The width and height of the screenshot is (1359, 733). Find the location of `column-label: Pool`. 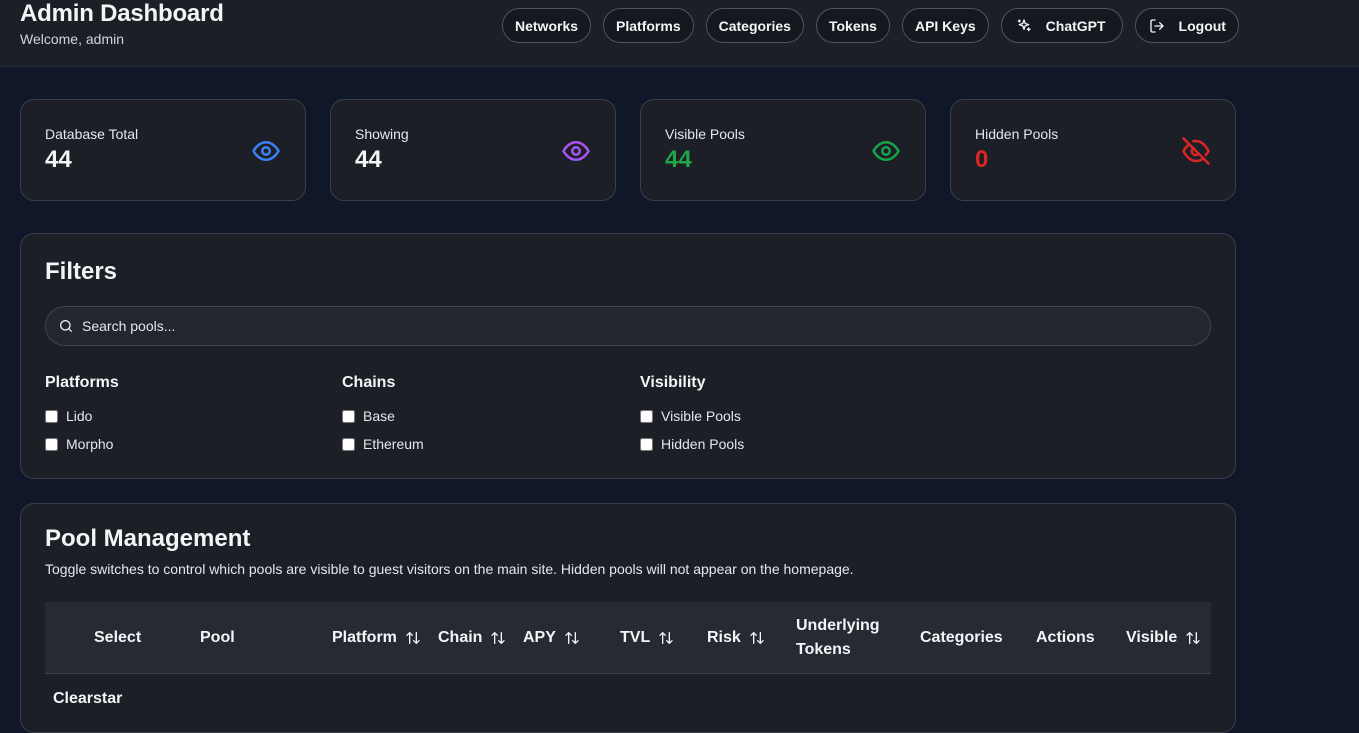

column-label: Pool is located at coordinates (217, 637).